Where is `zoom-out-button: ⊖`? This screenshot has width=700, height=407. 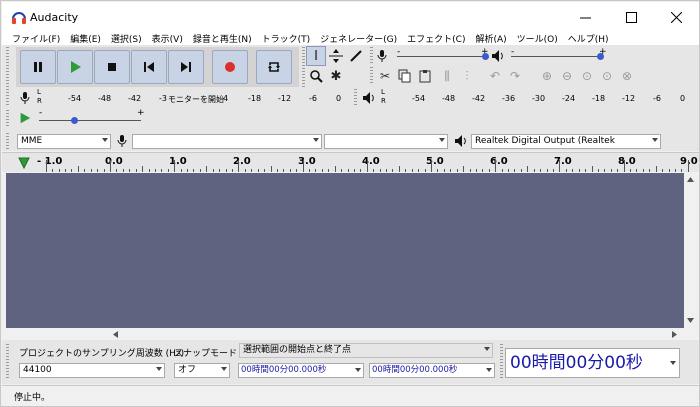 zoom-out-button: ⊖ is located at coordinates (567, 76).